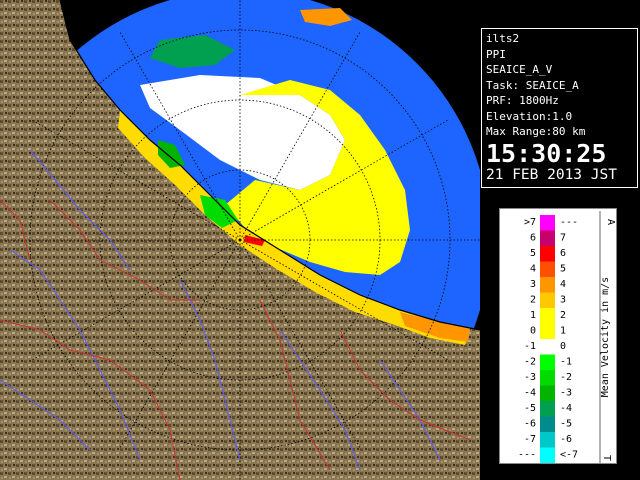 This screenshot has height=480, width=640. Describe the element at coordinates (530, 362) in the screenshot. I see `legend-left-label: -2` at that location.